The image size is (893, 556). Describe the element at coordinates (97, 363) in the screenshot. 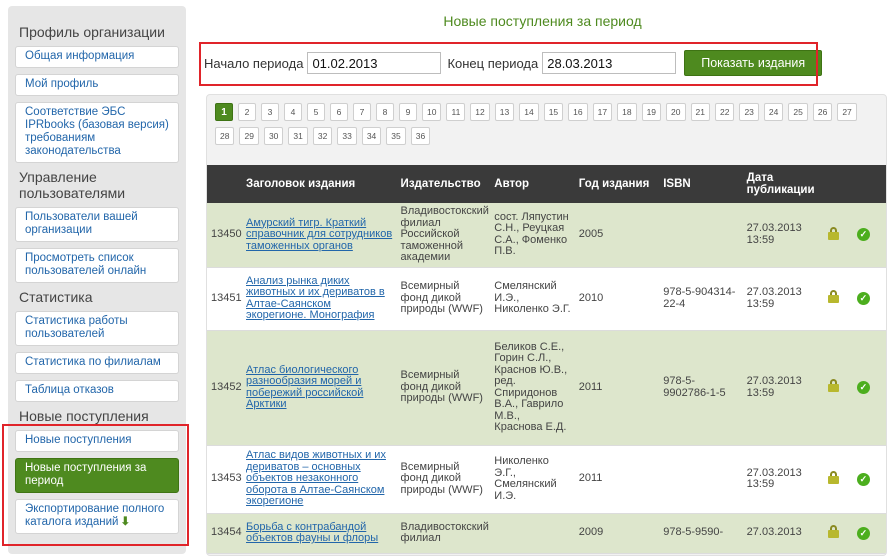

I see `sidebar-item-branch-stats: Статистика по филиалам` at that location.